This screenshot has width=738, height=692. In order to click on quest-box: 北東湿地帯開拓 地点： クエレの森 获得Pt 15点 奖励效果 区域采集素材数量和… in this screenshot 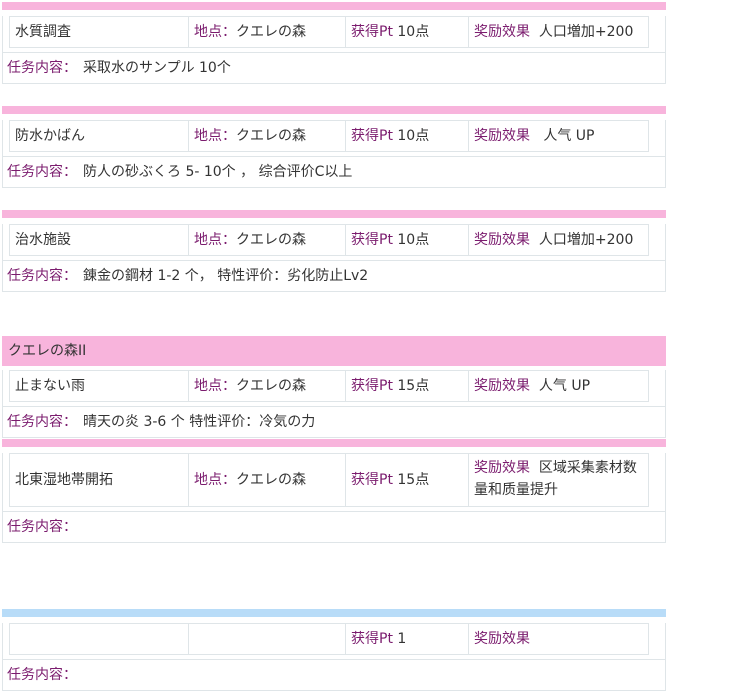, I will do `click(334, 498)`.